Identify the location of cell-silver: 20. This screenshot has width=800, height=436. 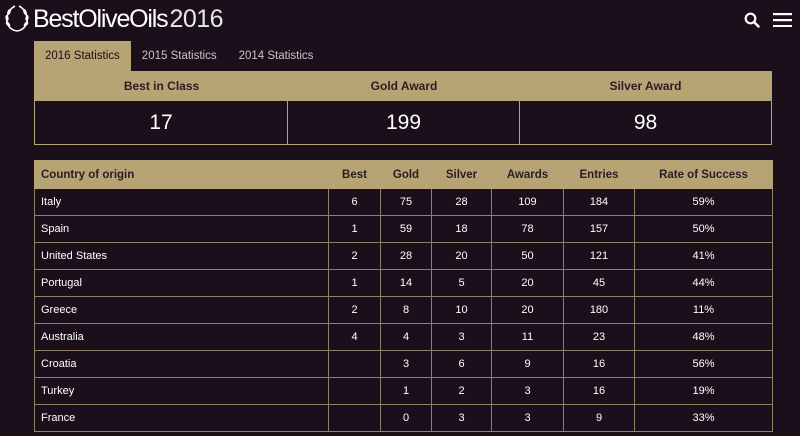
(461, 256).